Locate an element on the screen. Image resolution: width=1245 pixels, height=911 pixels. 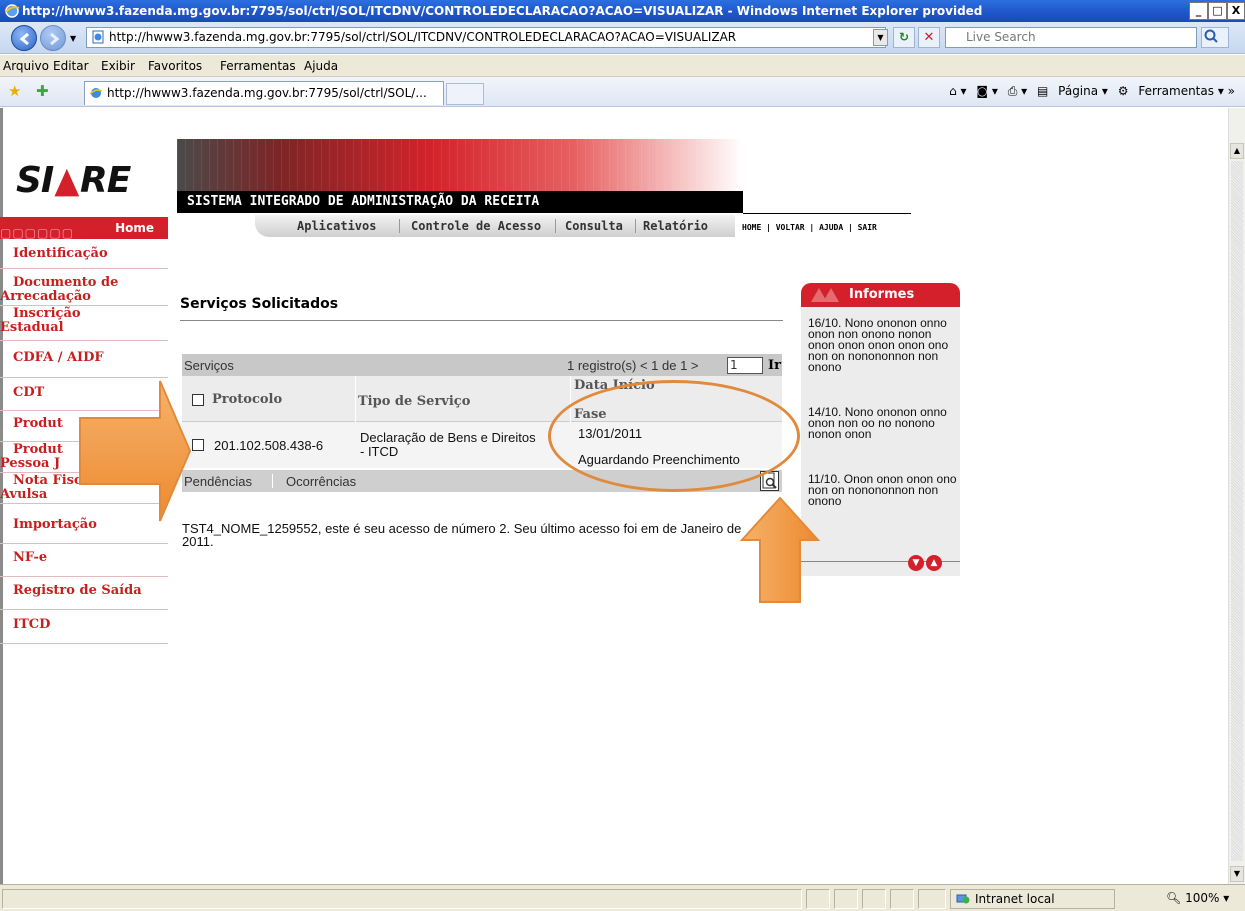
logo-triangle-icon: ▲ is located at coordinates (67, 180).